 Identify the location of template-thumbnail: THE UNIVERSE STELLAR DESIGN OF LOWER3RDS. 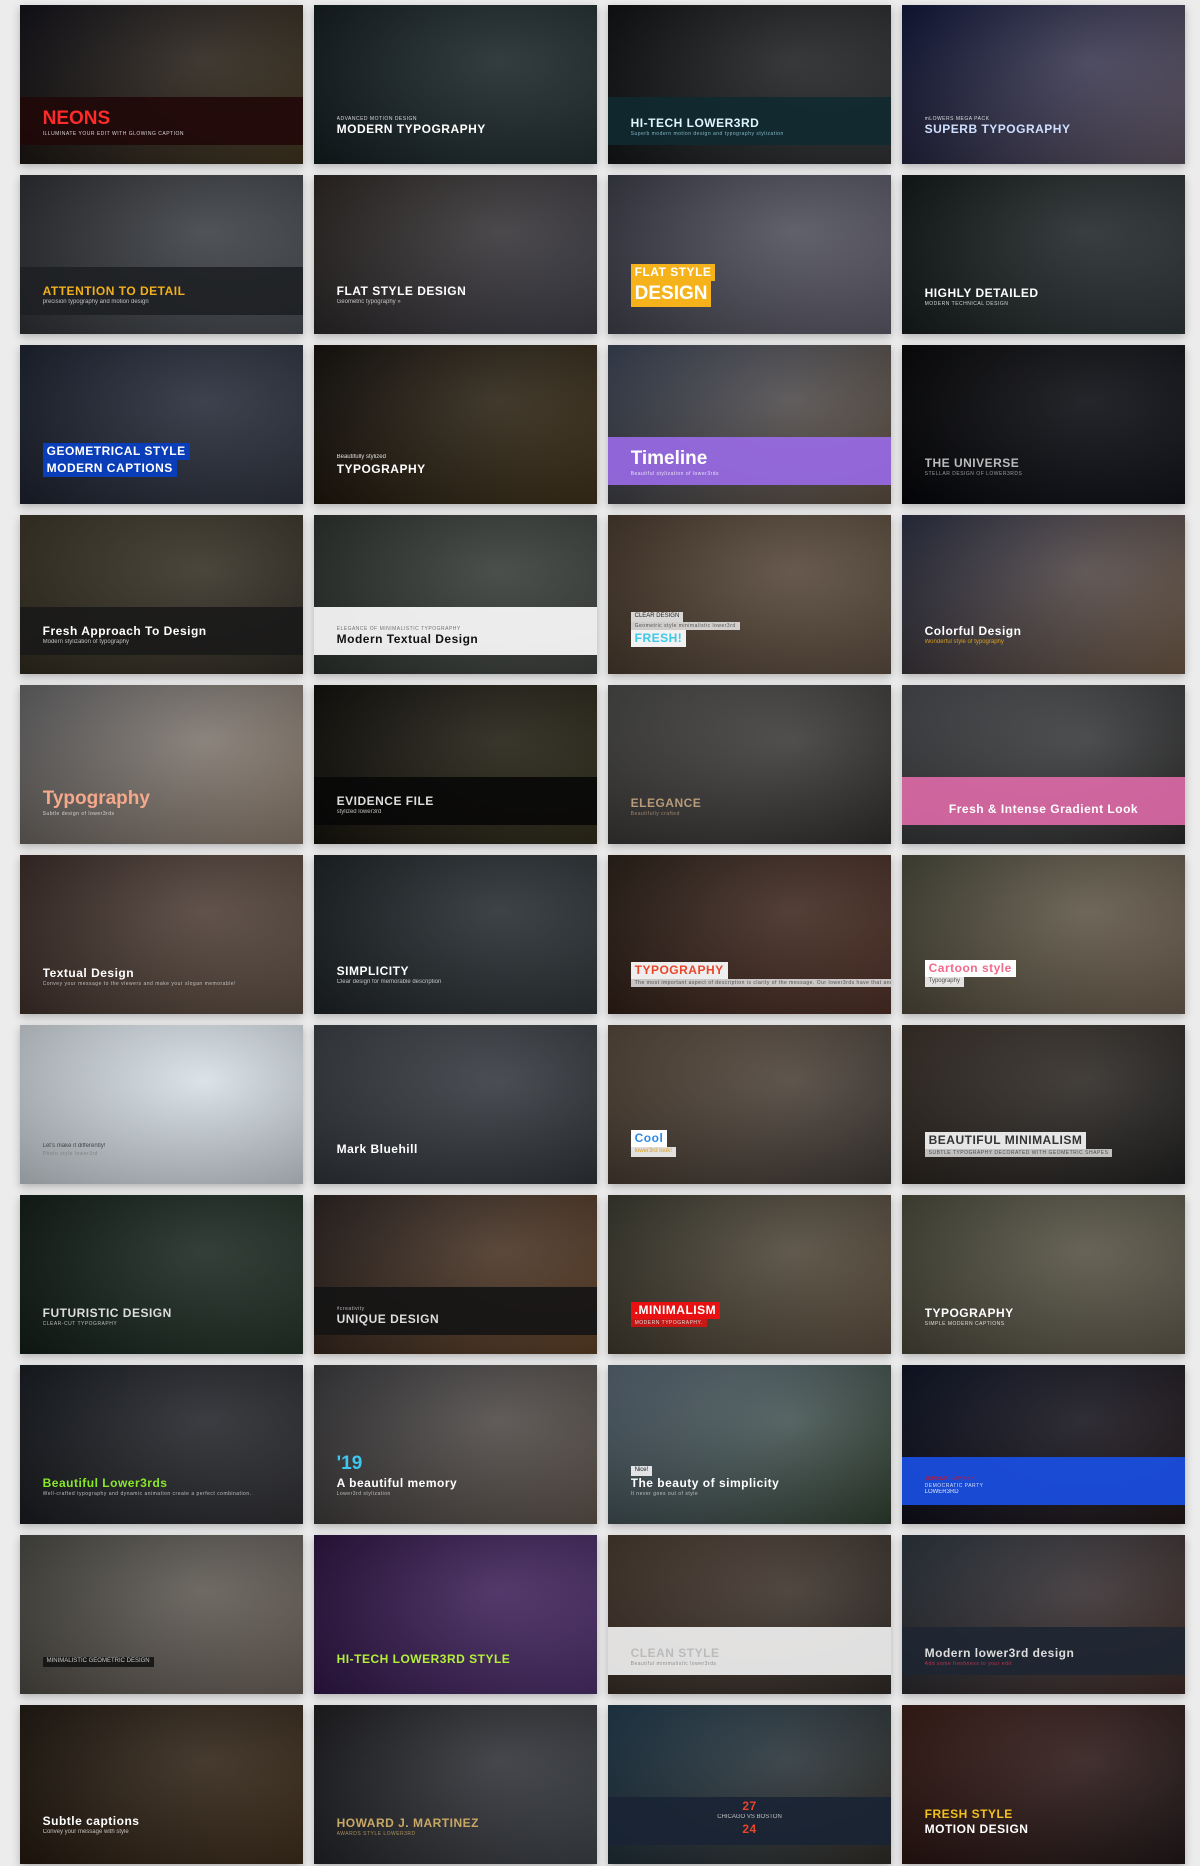
(1043, 424).